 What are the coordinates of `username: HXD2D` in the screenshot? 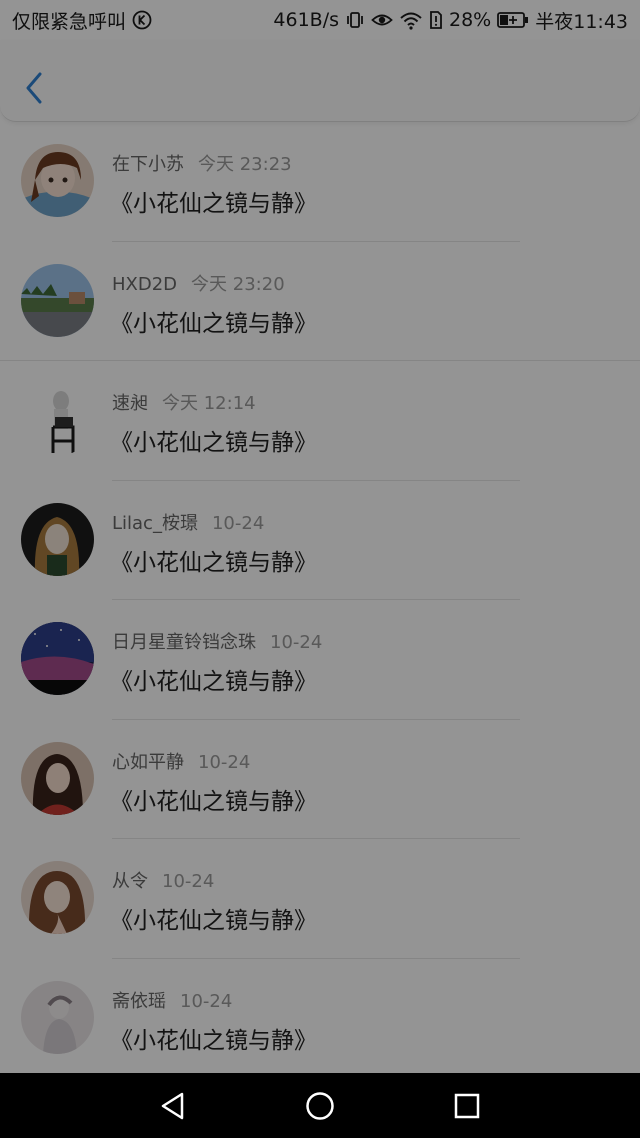 It's located at (144, 284).